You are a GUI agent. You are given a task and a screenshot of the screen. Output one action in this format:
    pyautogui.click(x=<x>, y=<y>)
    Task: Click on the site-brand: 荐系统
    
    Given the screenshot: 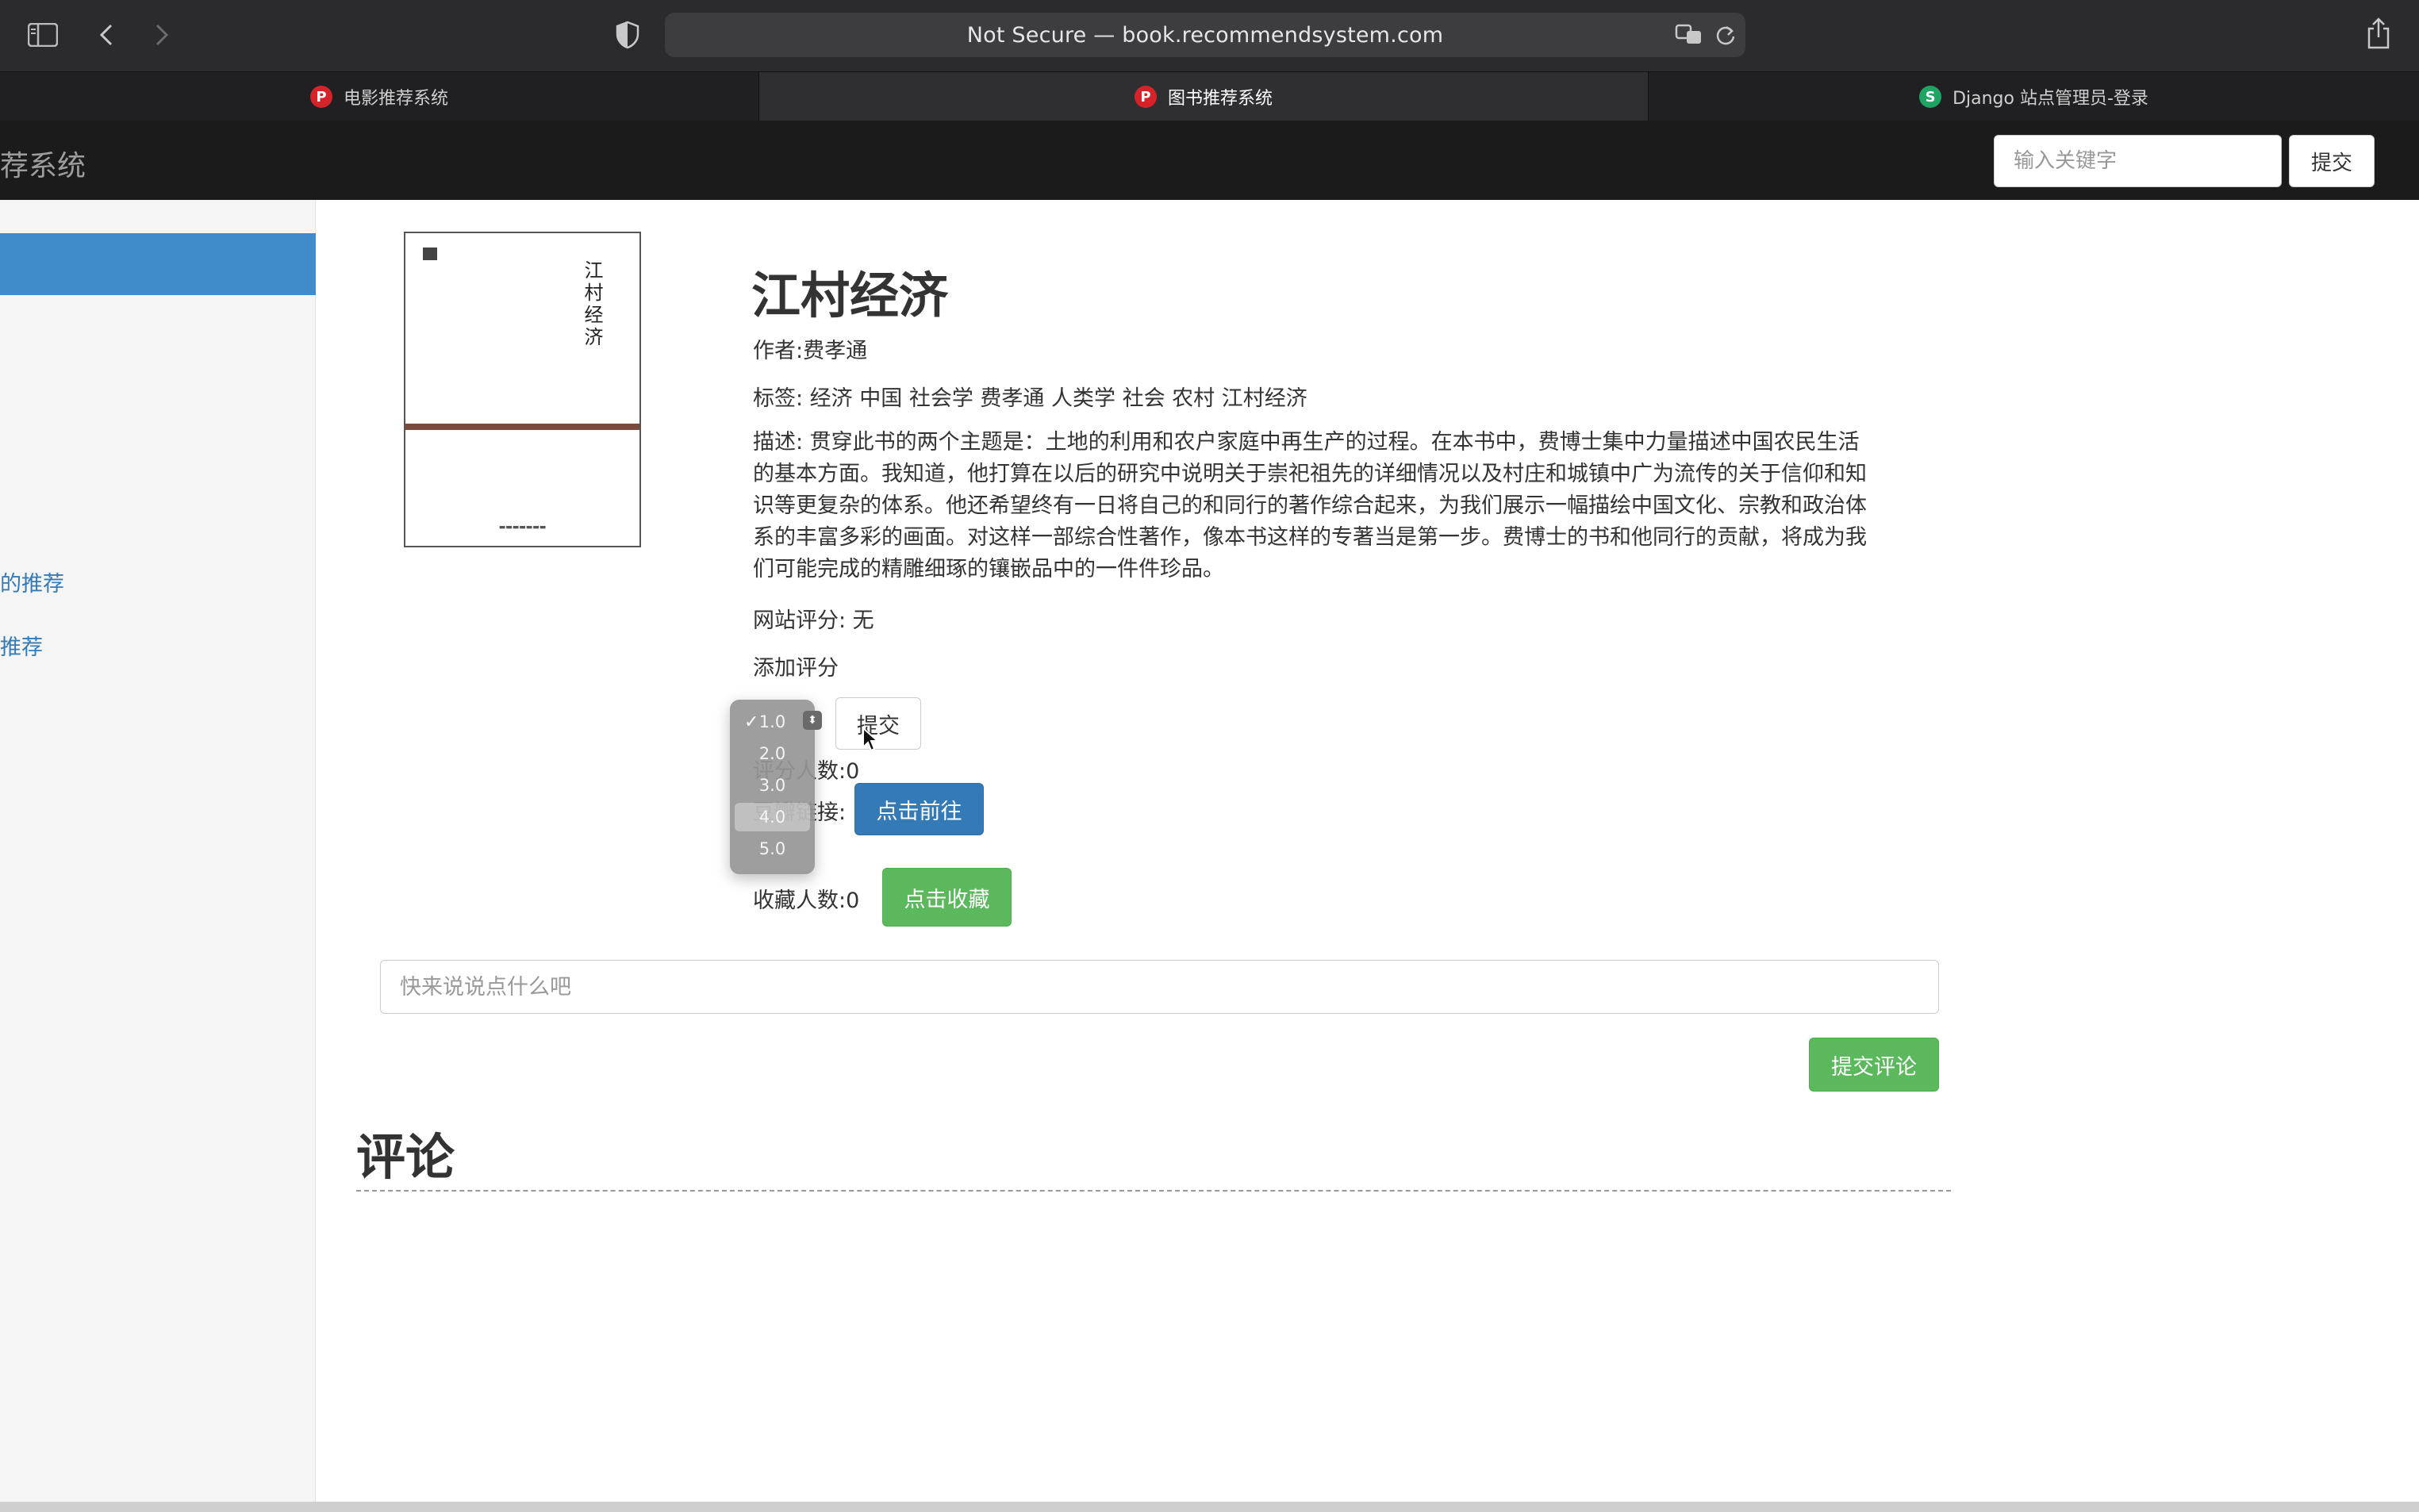 What is the action you would take?
    pyautogui.click(x=43, y=164)
    